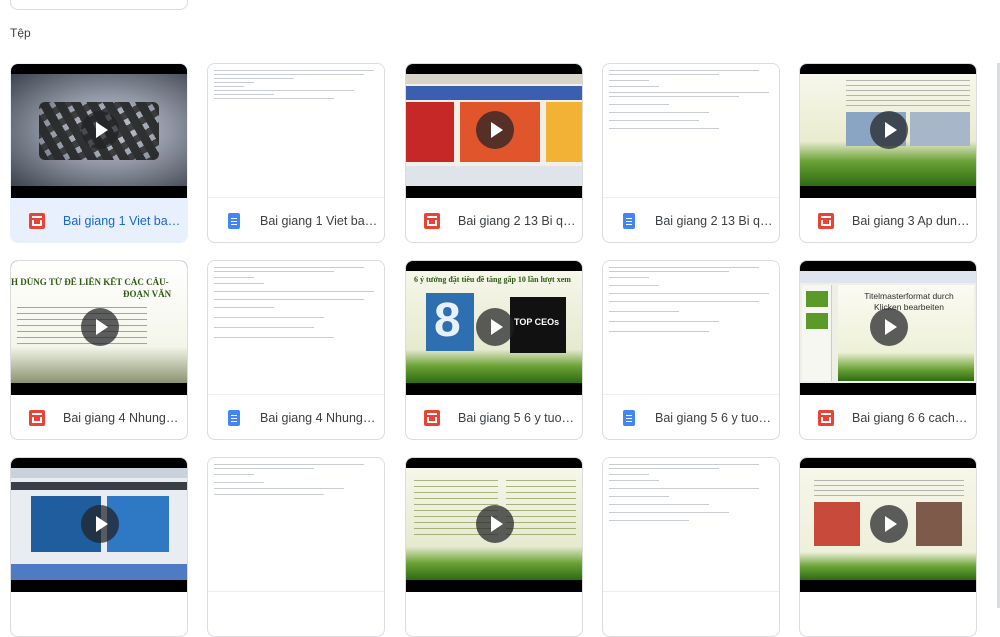  I want to click on file-card: Bai giang 5 6 y tuong dat tieu de, so click(691, 350).